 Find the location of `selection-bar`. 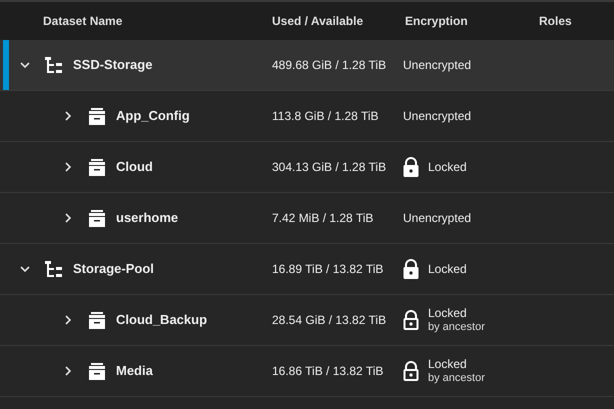

selection-bar is located at coordinates (6, 65).